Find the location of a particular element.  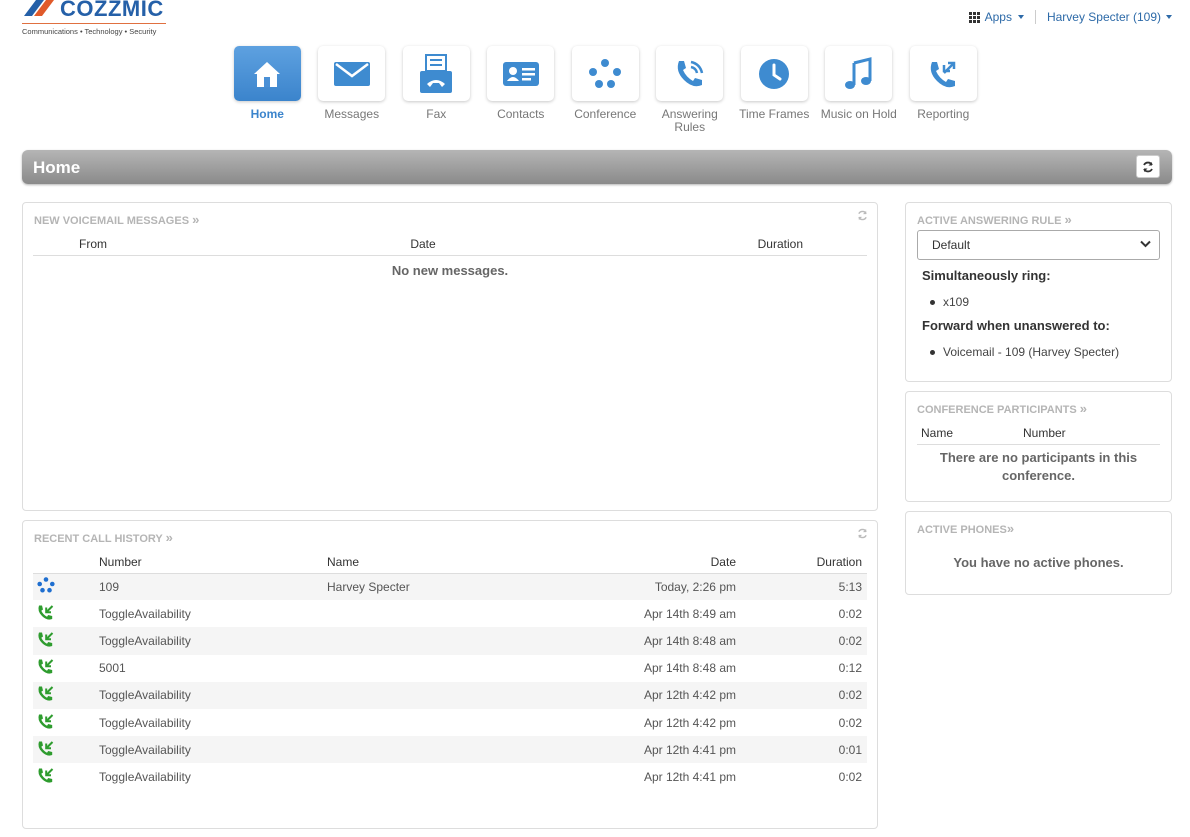

active-phones-empty-message: You have no active phones. is located at coordinates (1038, 562).